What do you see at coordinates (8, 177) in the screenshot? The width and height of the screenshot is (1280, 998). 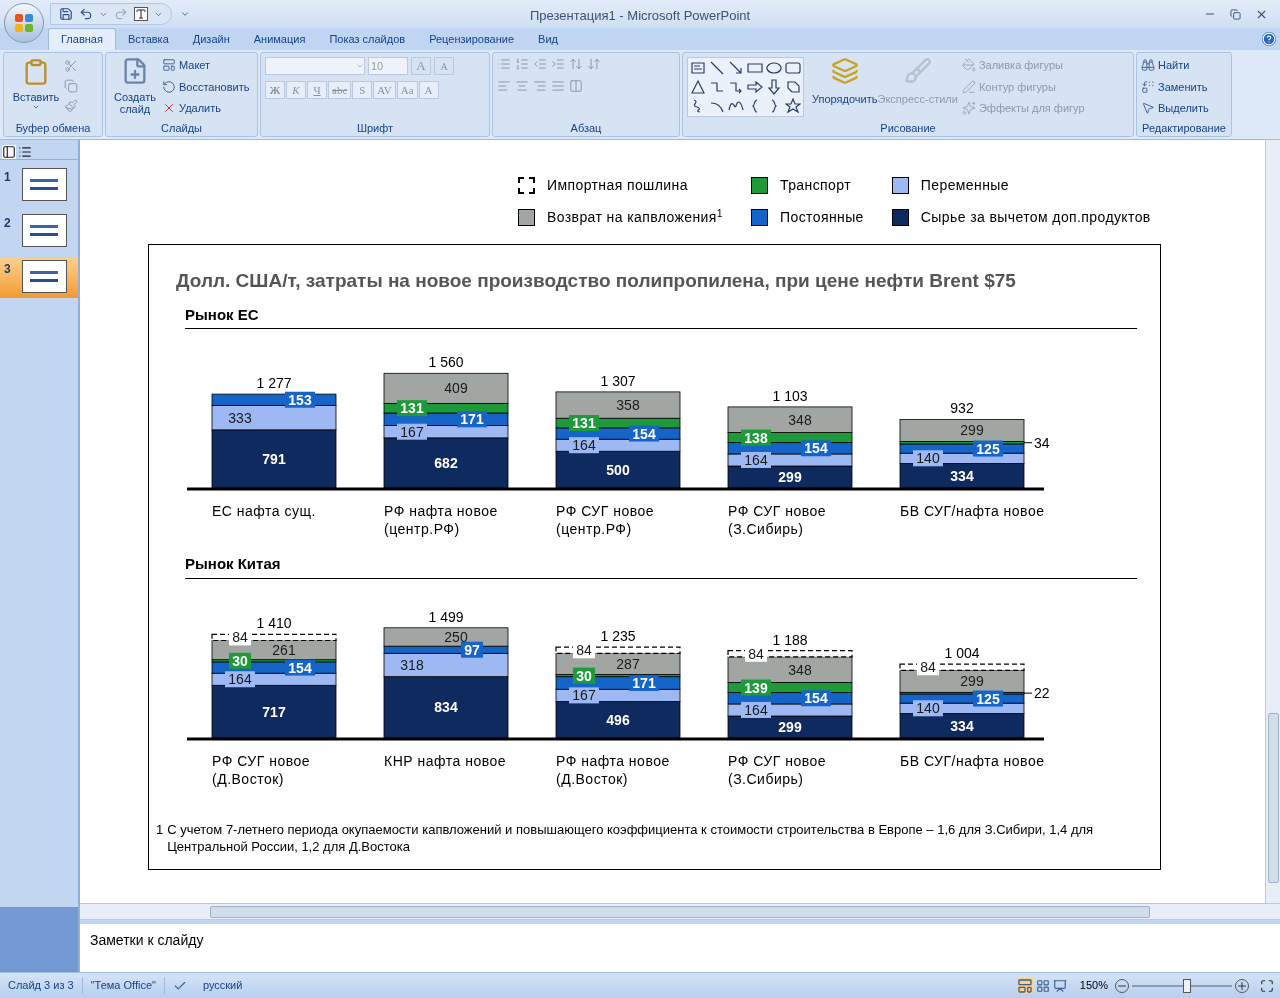 I see `slide-number: 1` at bounding box center [8, 177].